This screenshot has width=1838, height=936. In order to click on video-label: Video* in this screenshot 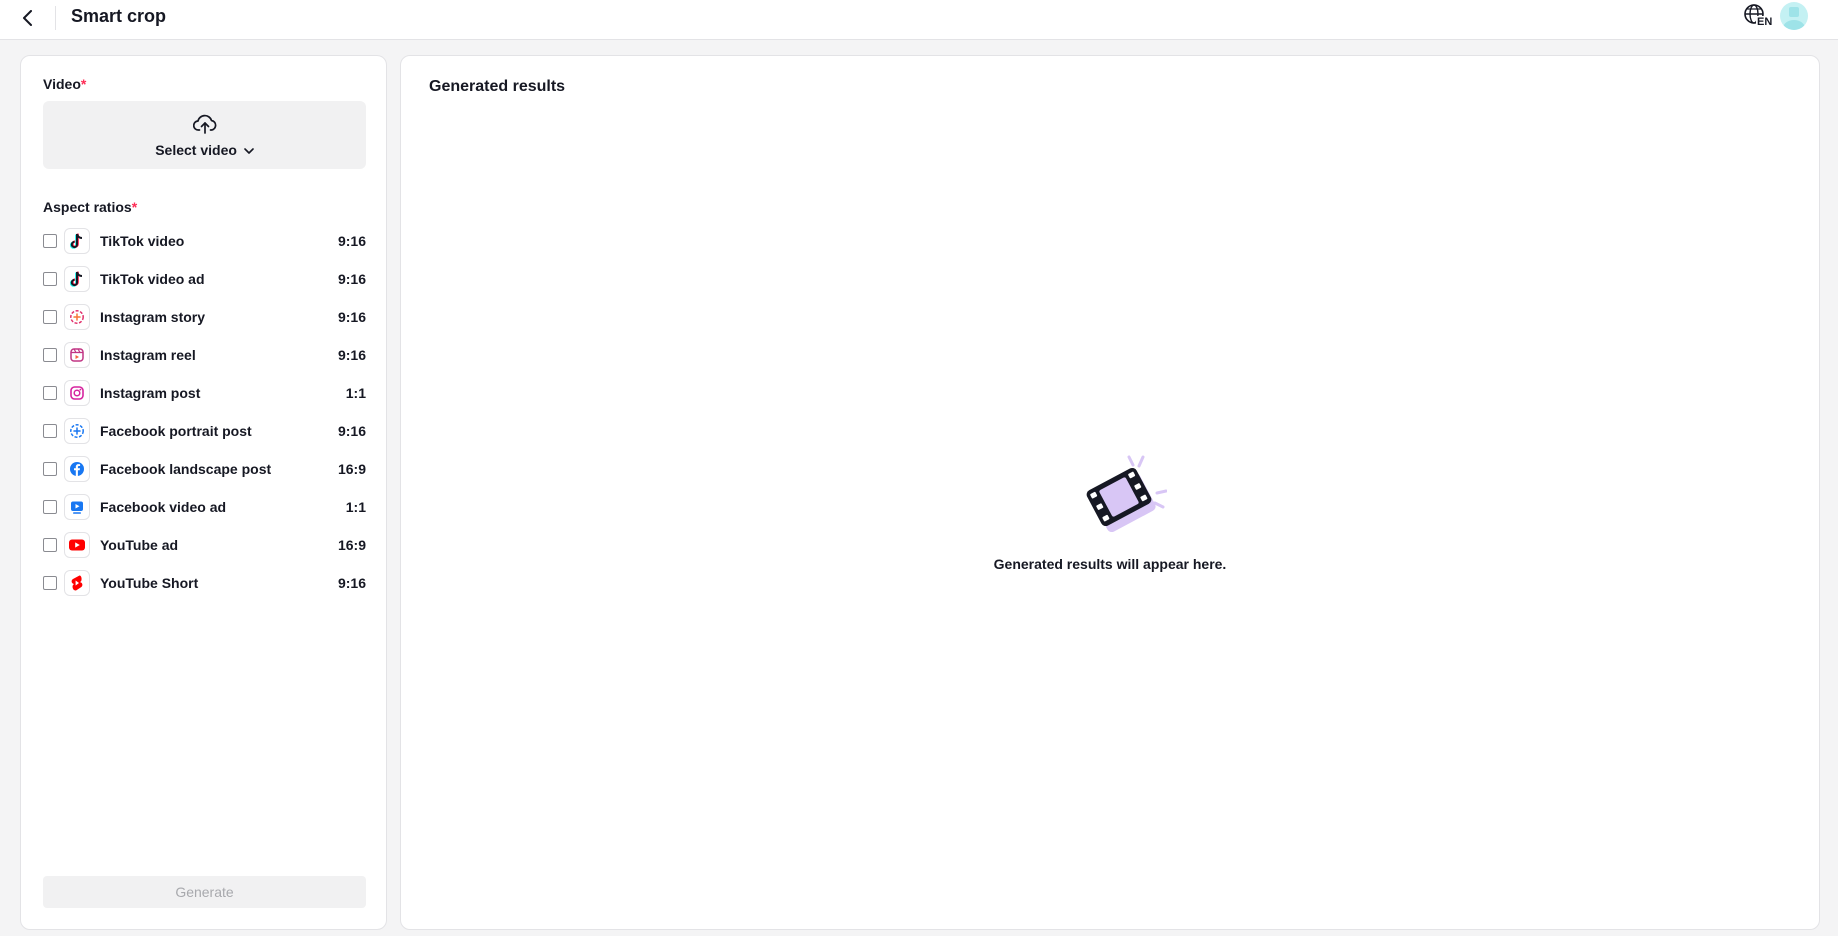, I will do `click(65, 84)`.